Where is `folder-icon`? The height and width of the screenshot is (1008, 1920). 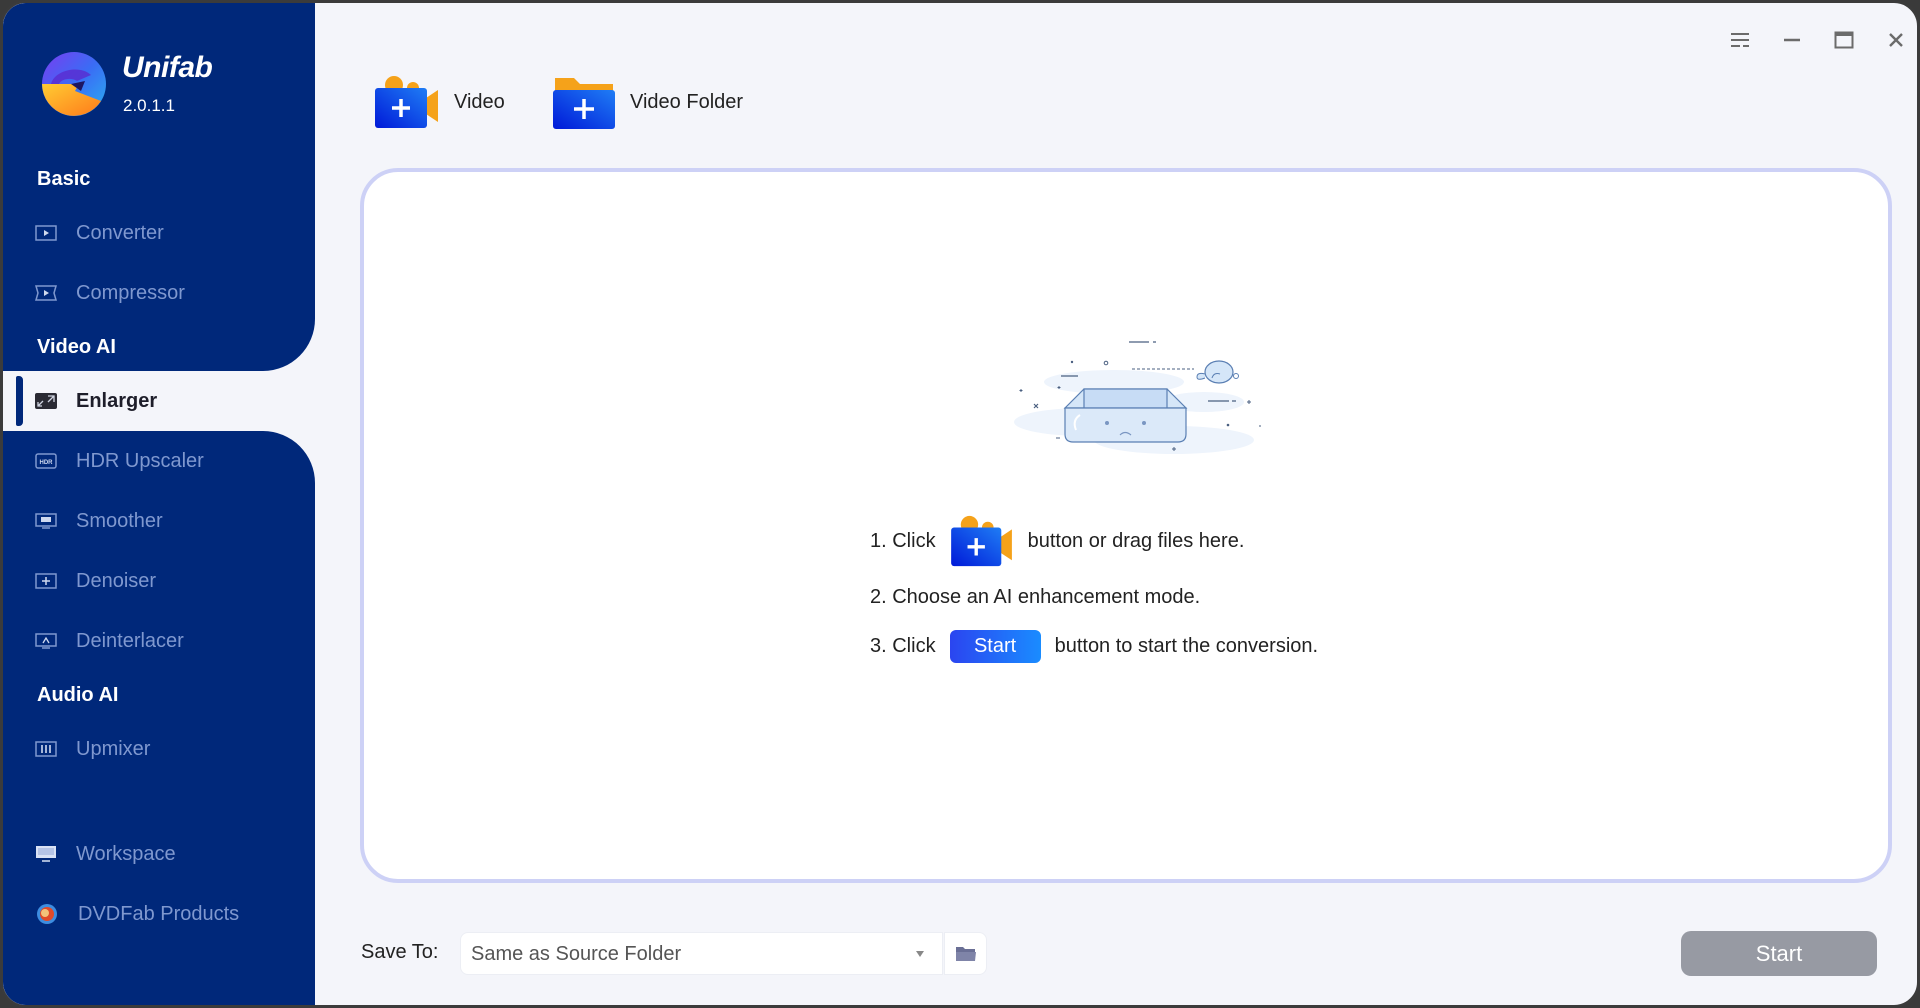 folder-icon is located at coordinates (965, 953).